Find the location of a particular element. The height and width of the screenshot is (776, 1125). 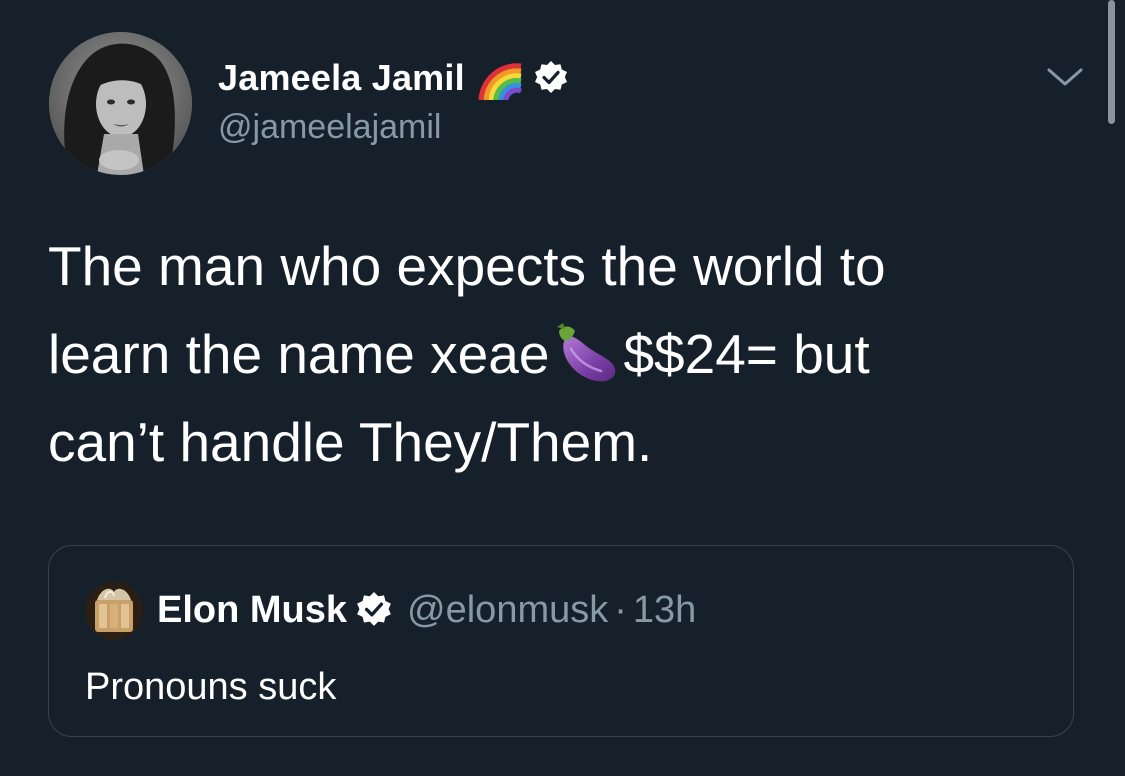

rainbow-icon is located at coordinates (501, 78).